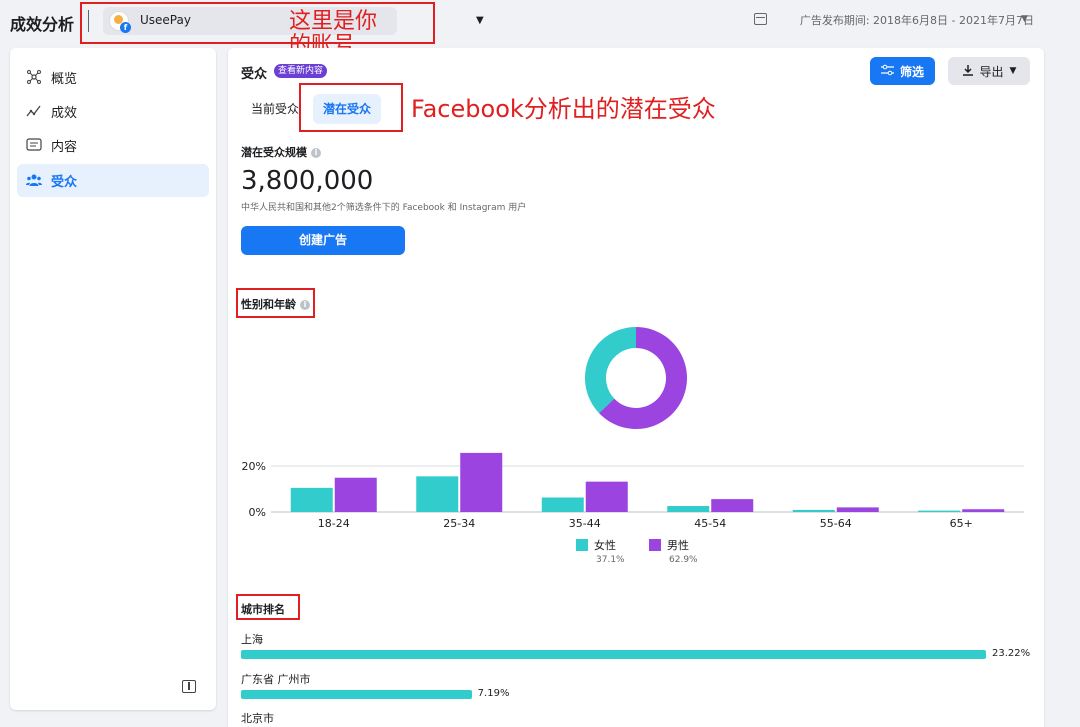  Describe the element at coordinates (316, 153) in the screenshot. I see `info-icon: i` at that location.